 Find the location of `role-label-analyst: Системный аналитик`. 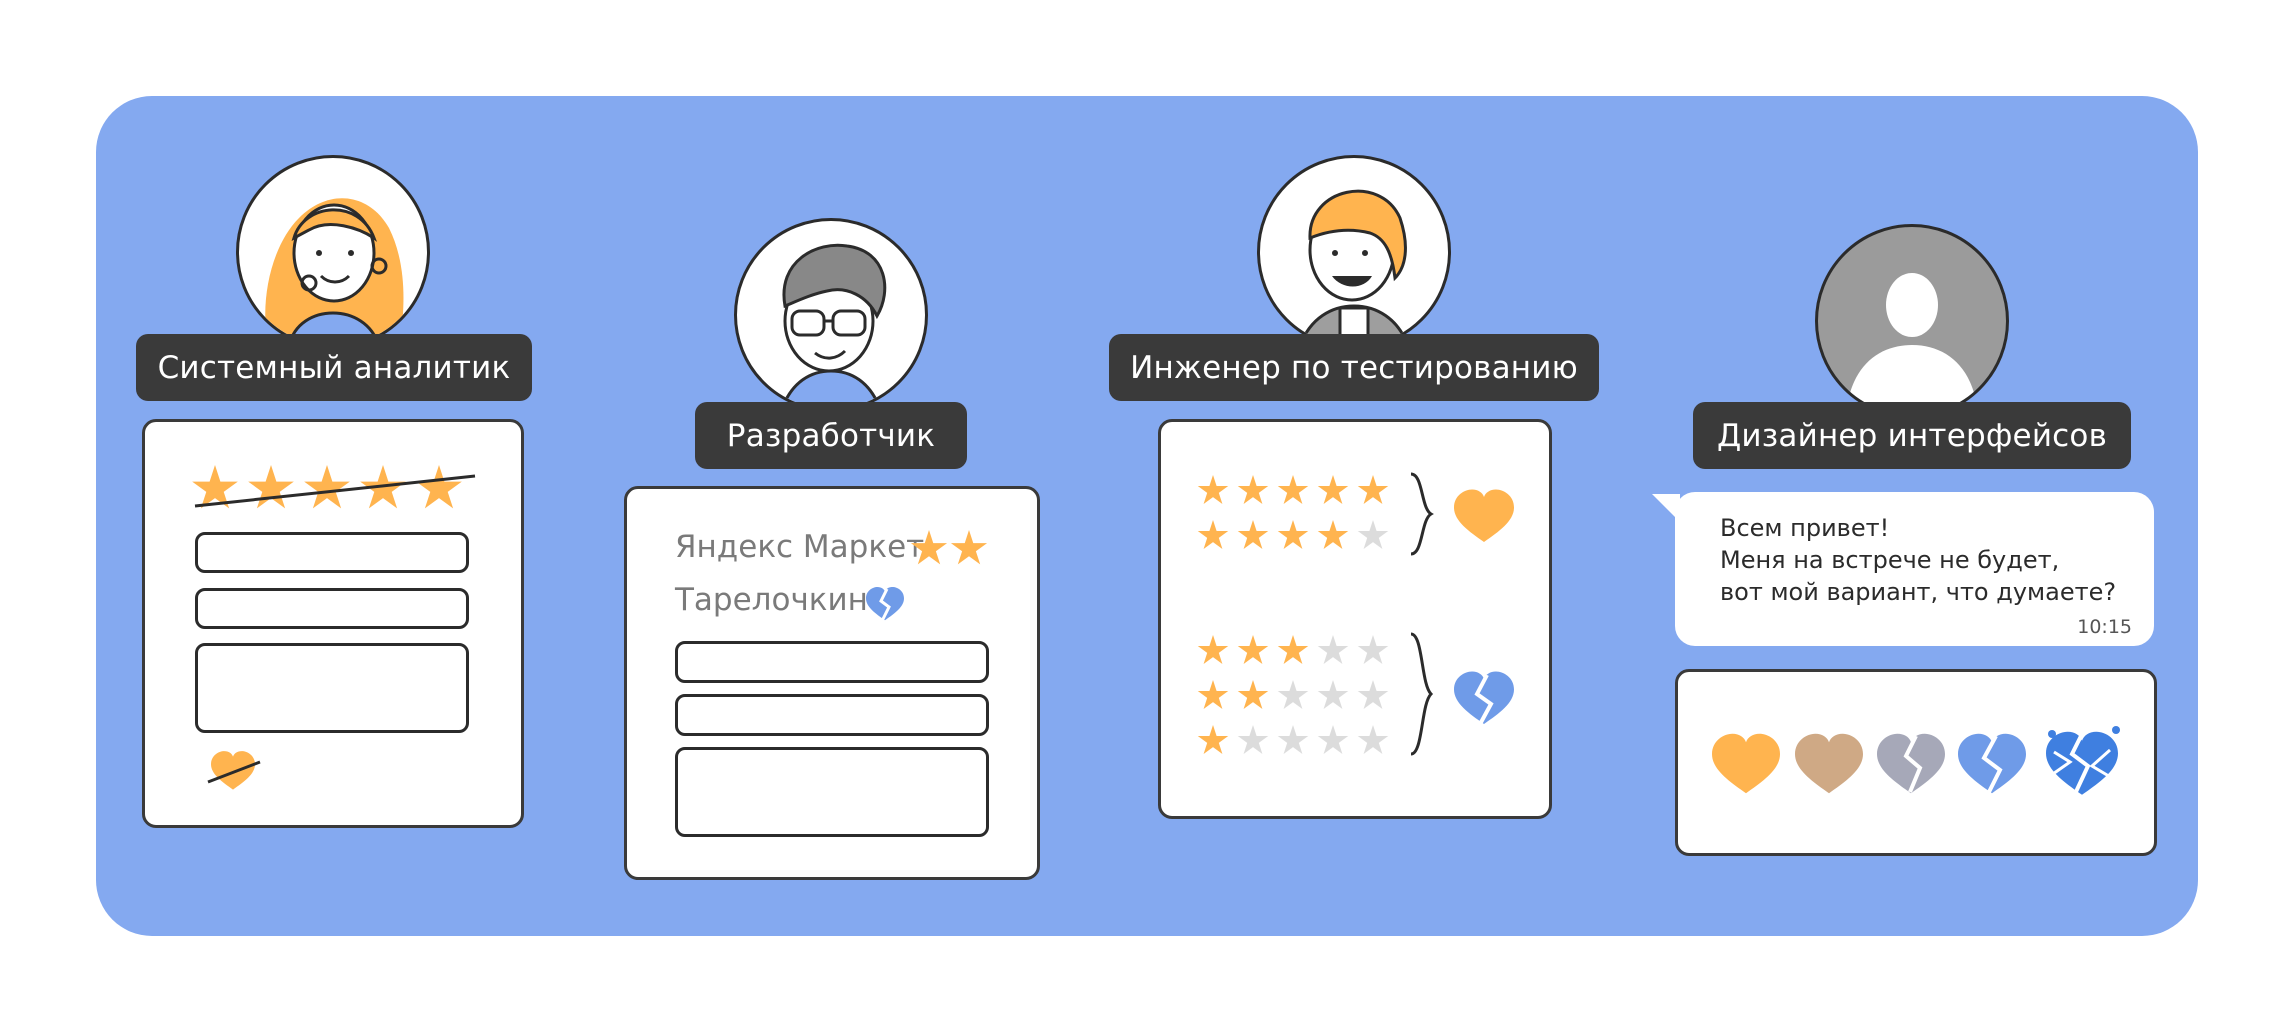

role-label-analyst: Системный аналитик is located at coordinates (334, 367).